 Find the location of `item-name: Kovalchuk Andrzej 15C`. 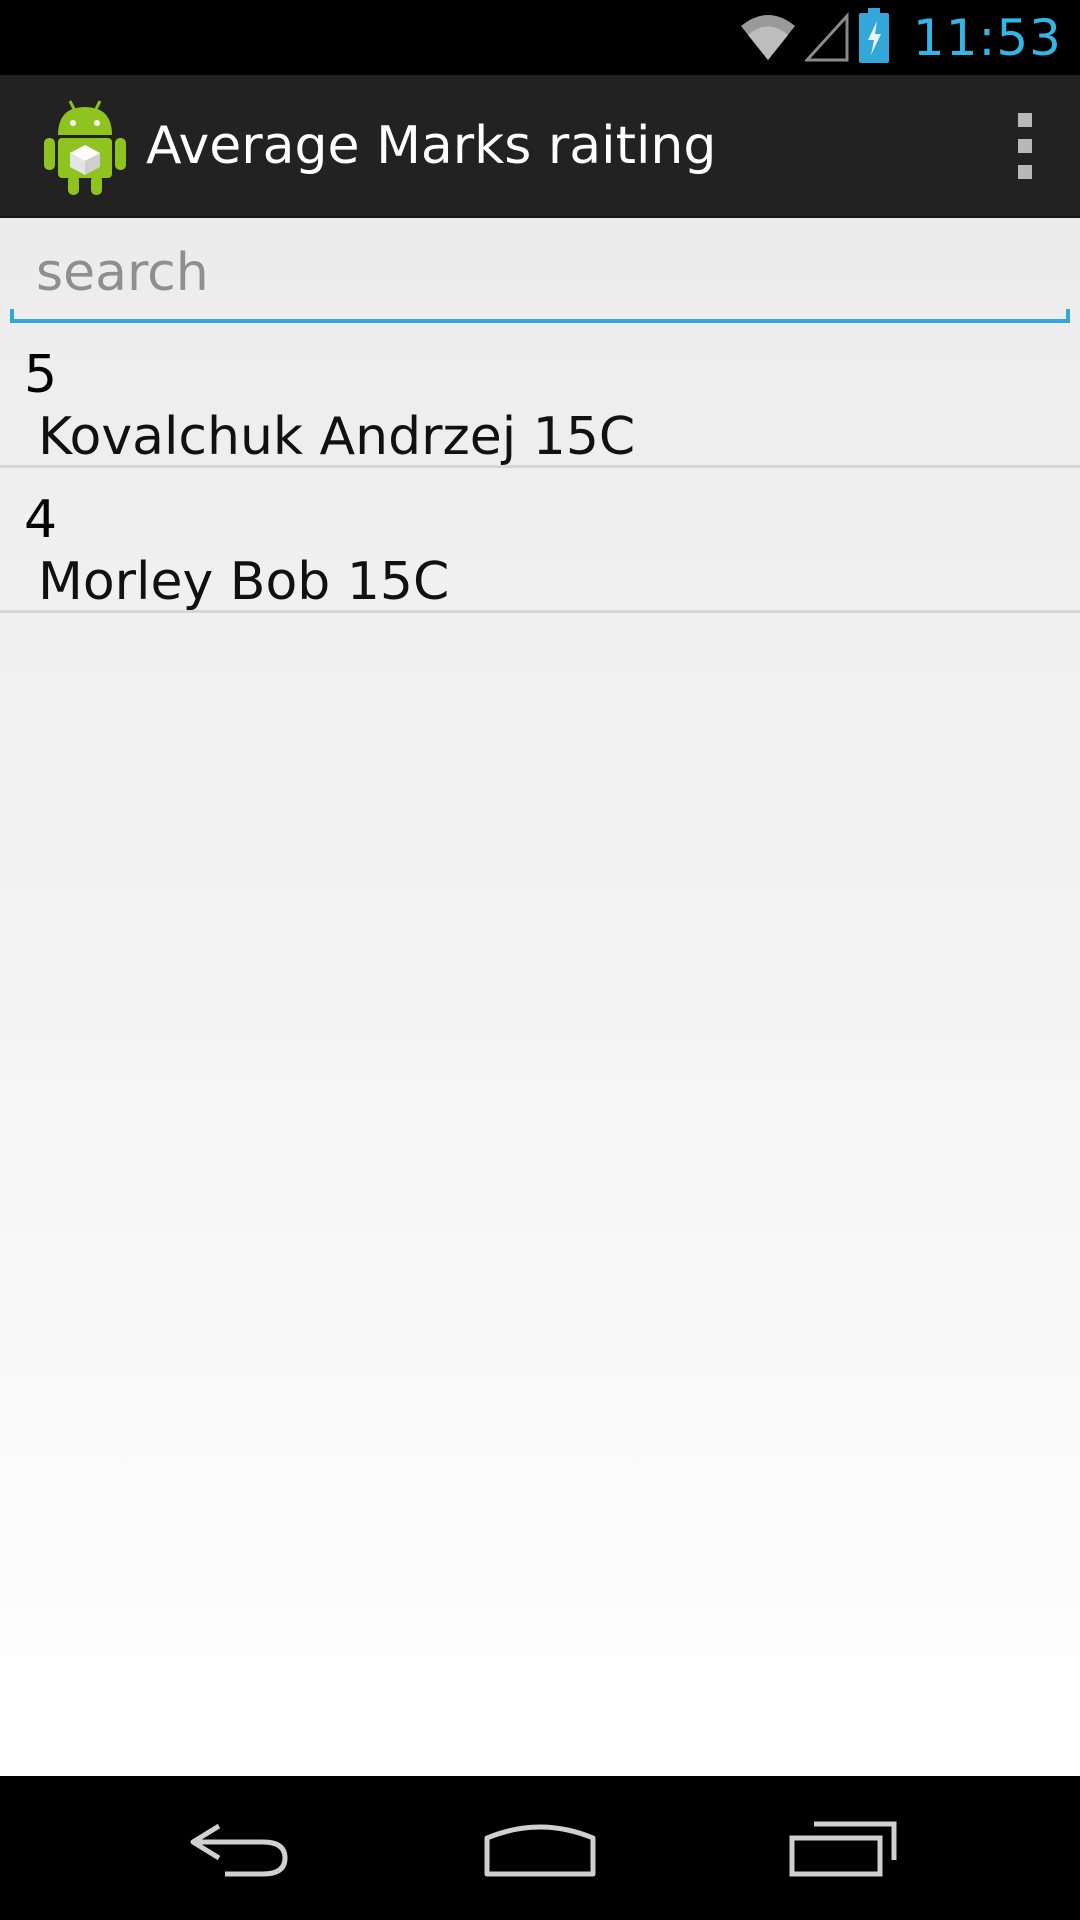

item-name: Kovalchuk Andrzej 15C is located at coordinates (337, 437).